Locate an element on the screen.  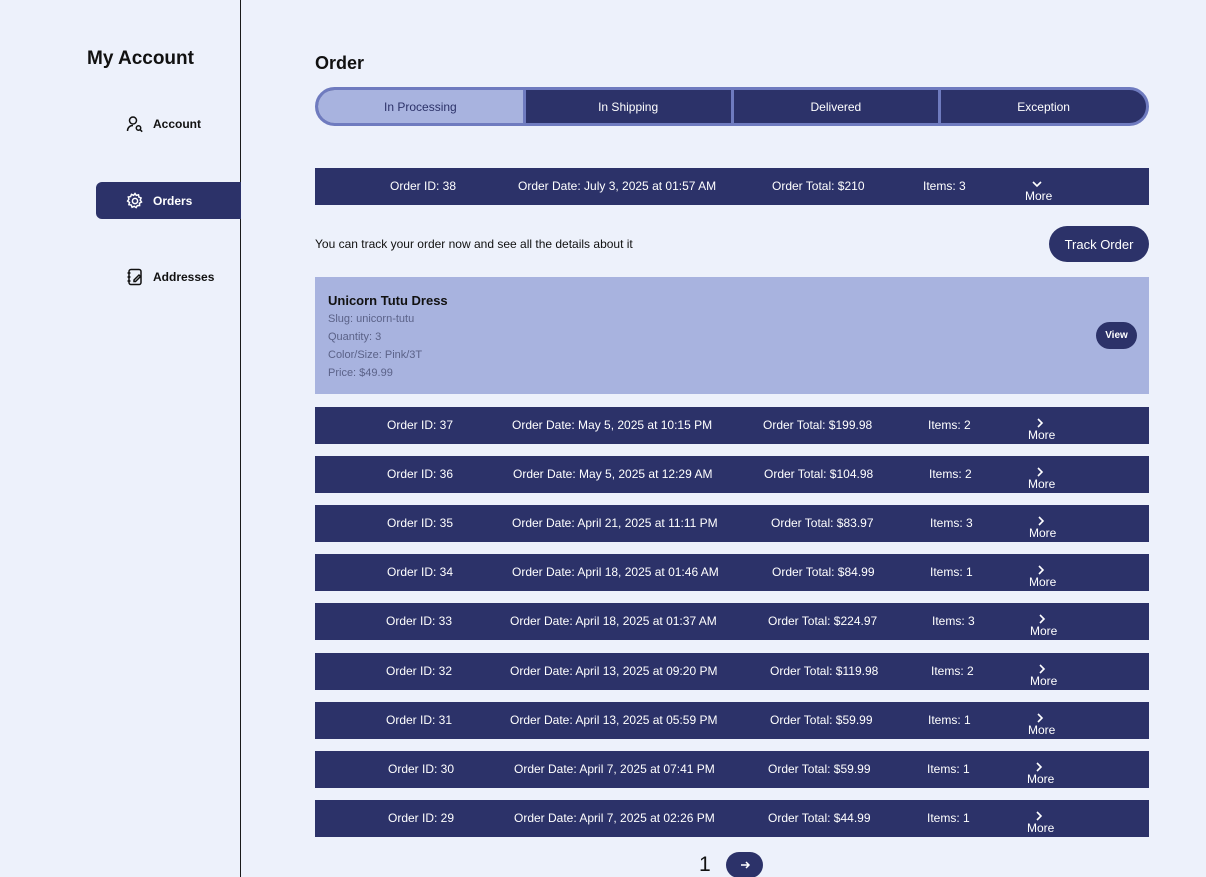
sidebar-item-orders: Orders is located at coordinates (168, 200).